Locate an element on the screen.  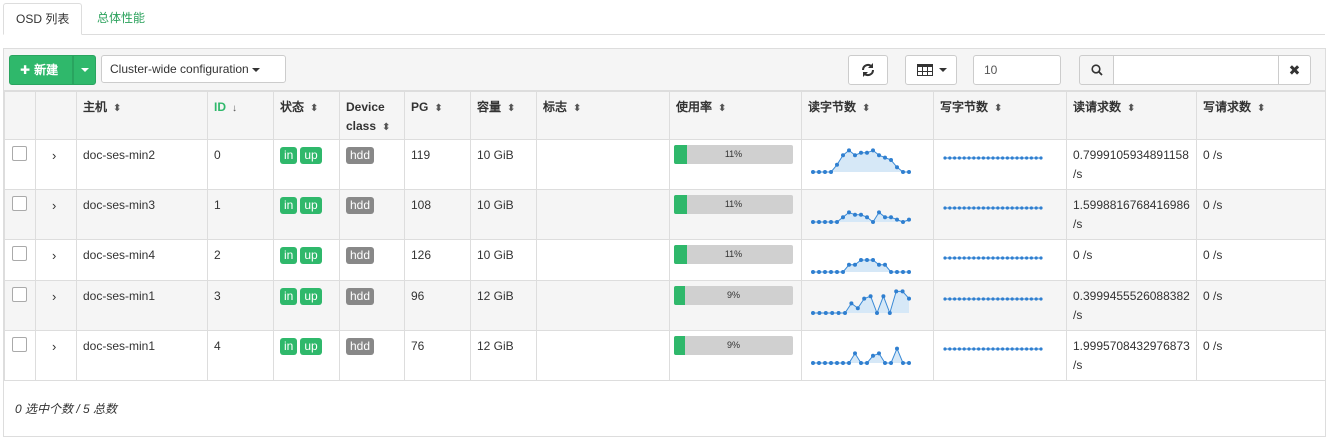
write-bytes-sparkline is located at coordinates (993, 258).